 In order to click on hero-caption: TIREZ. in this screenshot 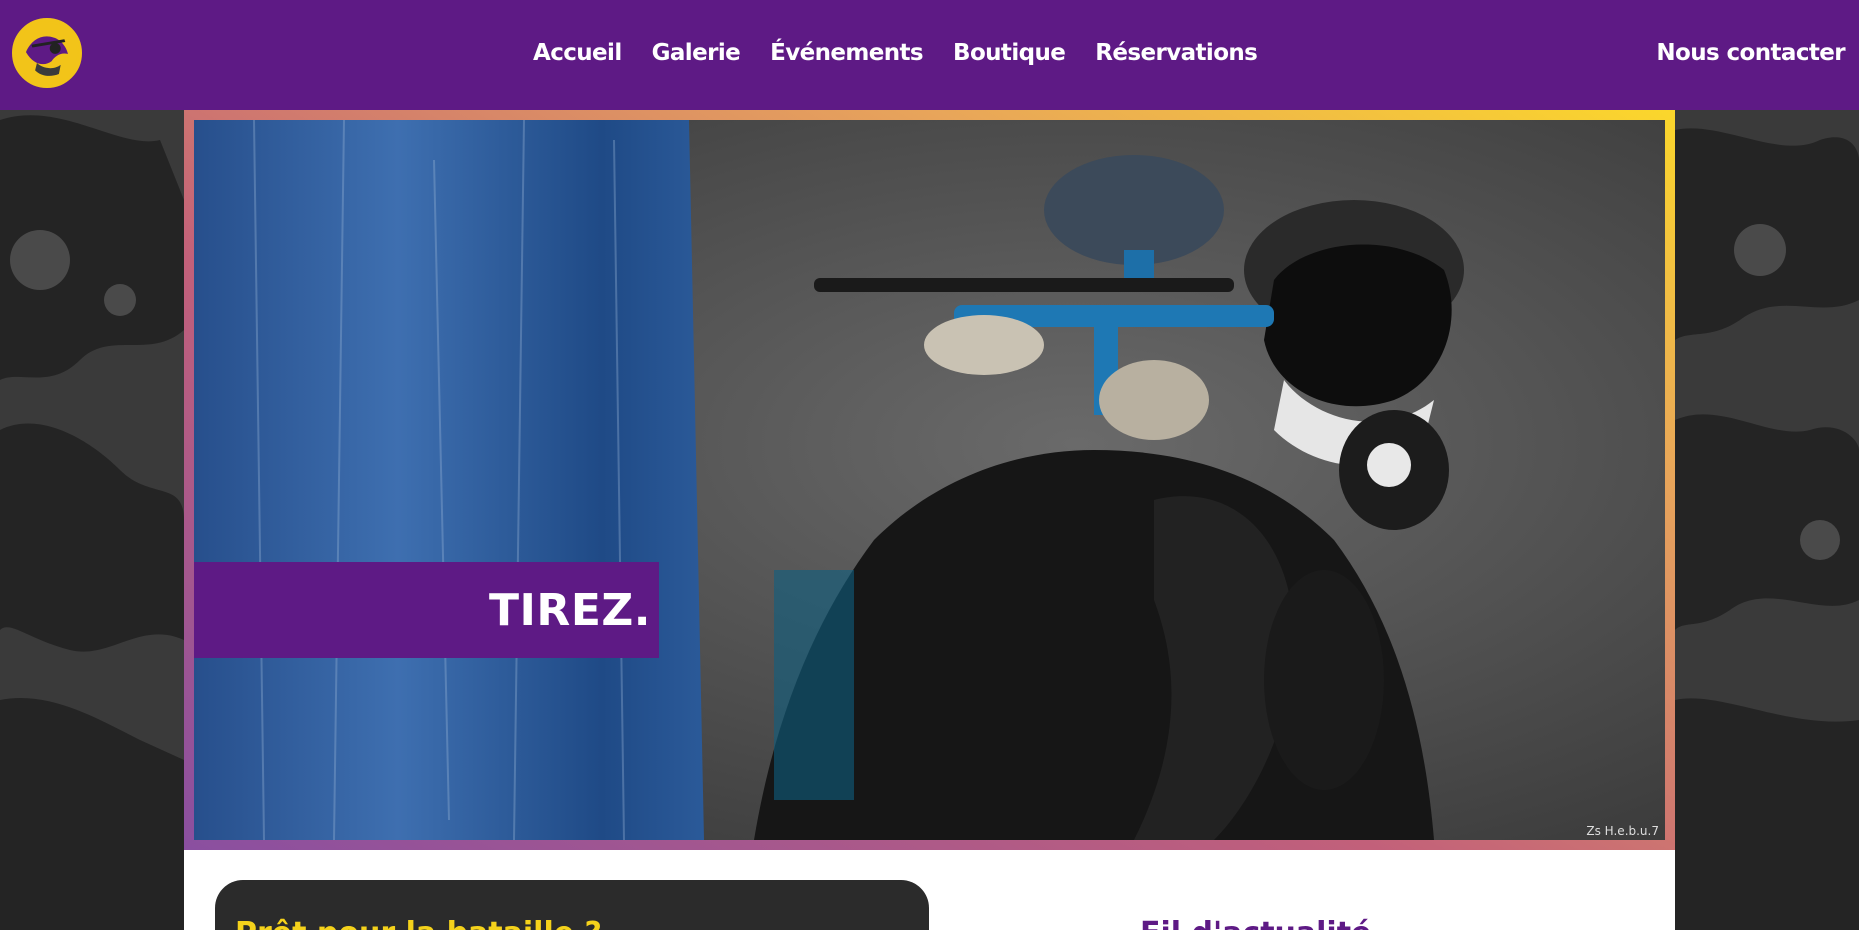, I will do `click(570, 610)`.